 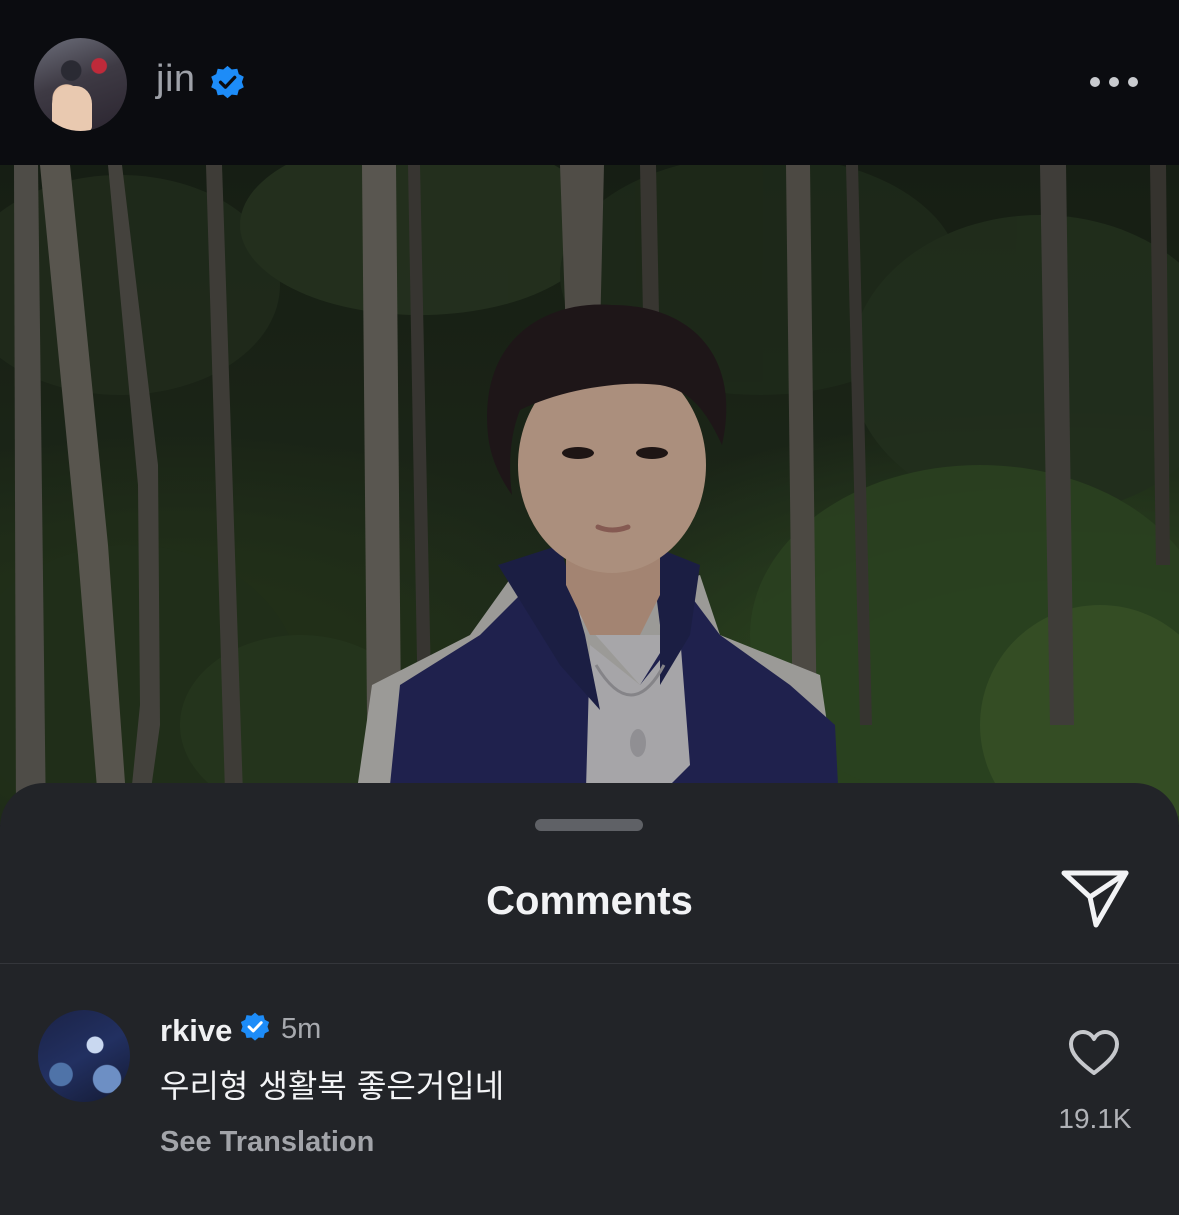 I want to click on see-translation-link: See Translation, so click(x=267, y=1142).